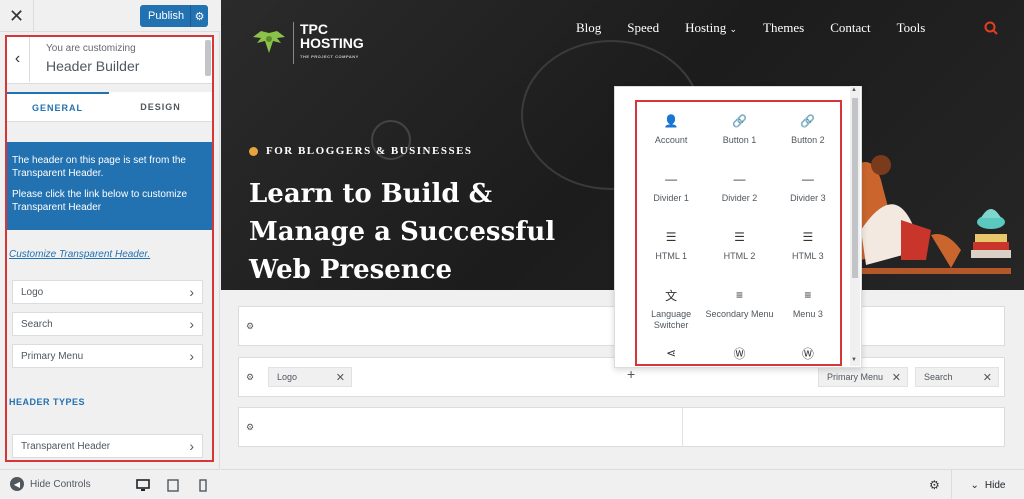 This screenshot has height=499, width=1024. What do you see at coordinates (739, 140) in the screenshot?
I see `element-option-label: Button 1` at bounding box center [739, 140].